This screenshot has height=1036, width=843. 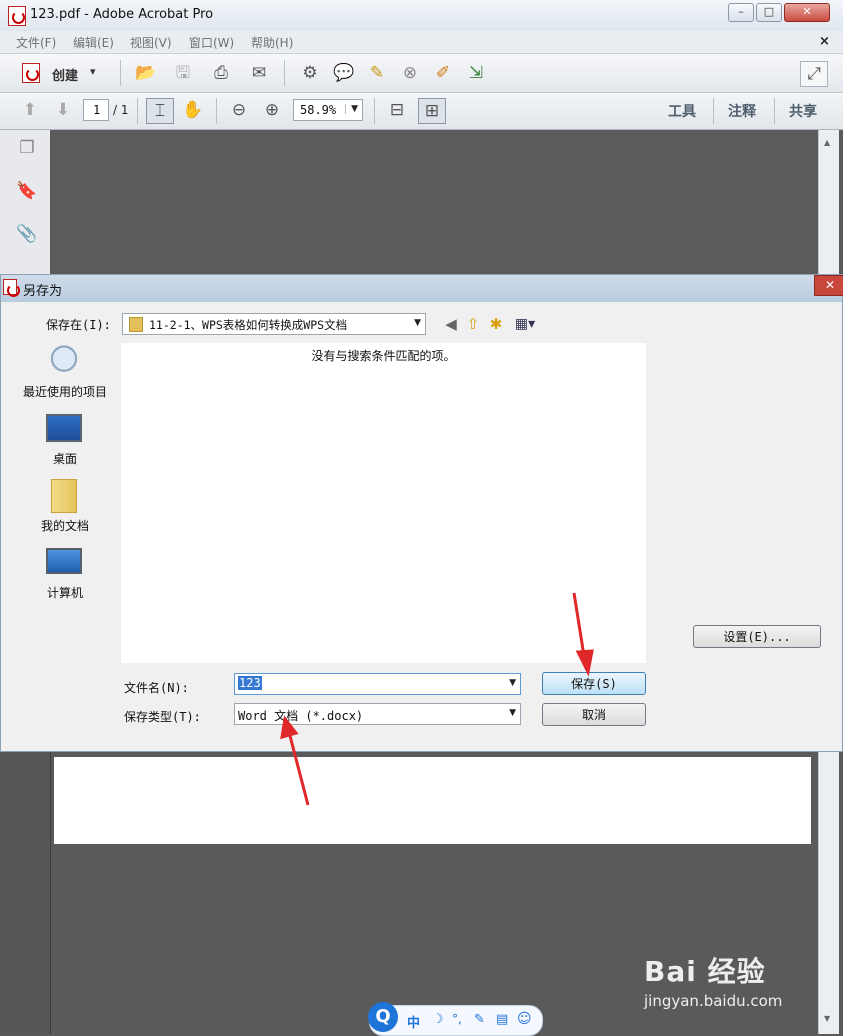 What do you see at coordinates (479, 1019) in the screenshot?
I see `wrench-icon: ✎` at bounding box center [479, 1019].